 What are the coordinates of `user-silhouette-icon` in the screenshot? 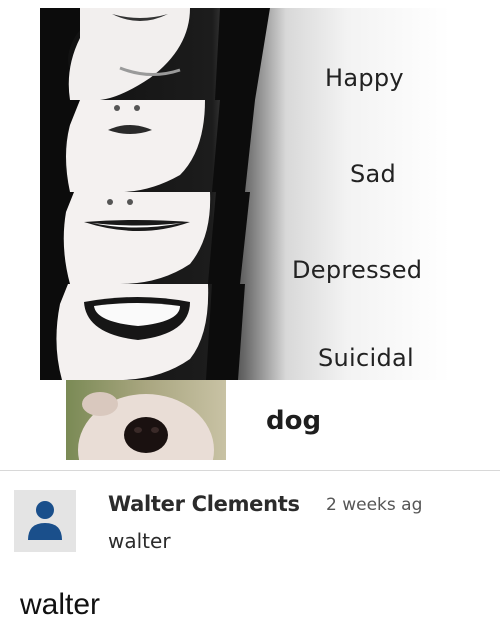 It's located at (45, 521).